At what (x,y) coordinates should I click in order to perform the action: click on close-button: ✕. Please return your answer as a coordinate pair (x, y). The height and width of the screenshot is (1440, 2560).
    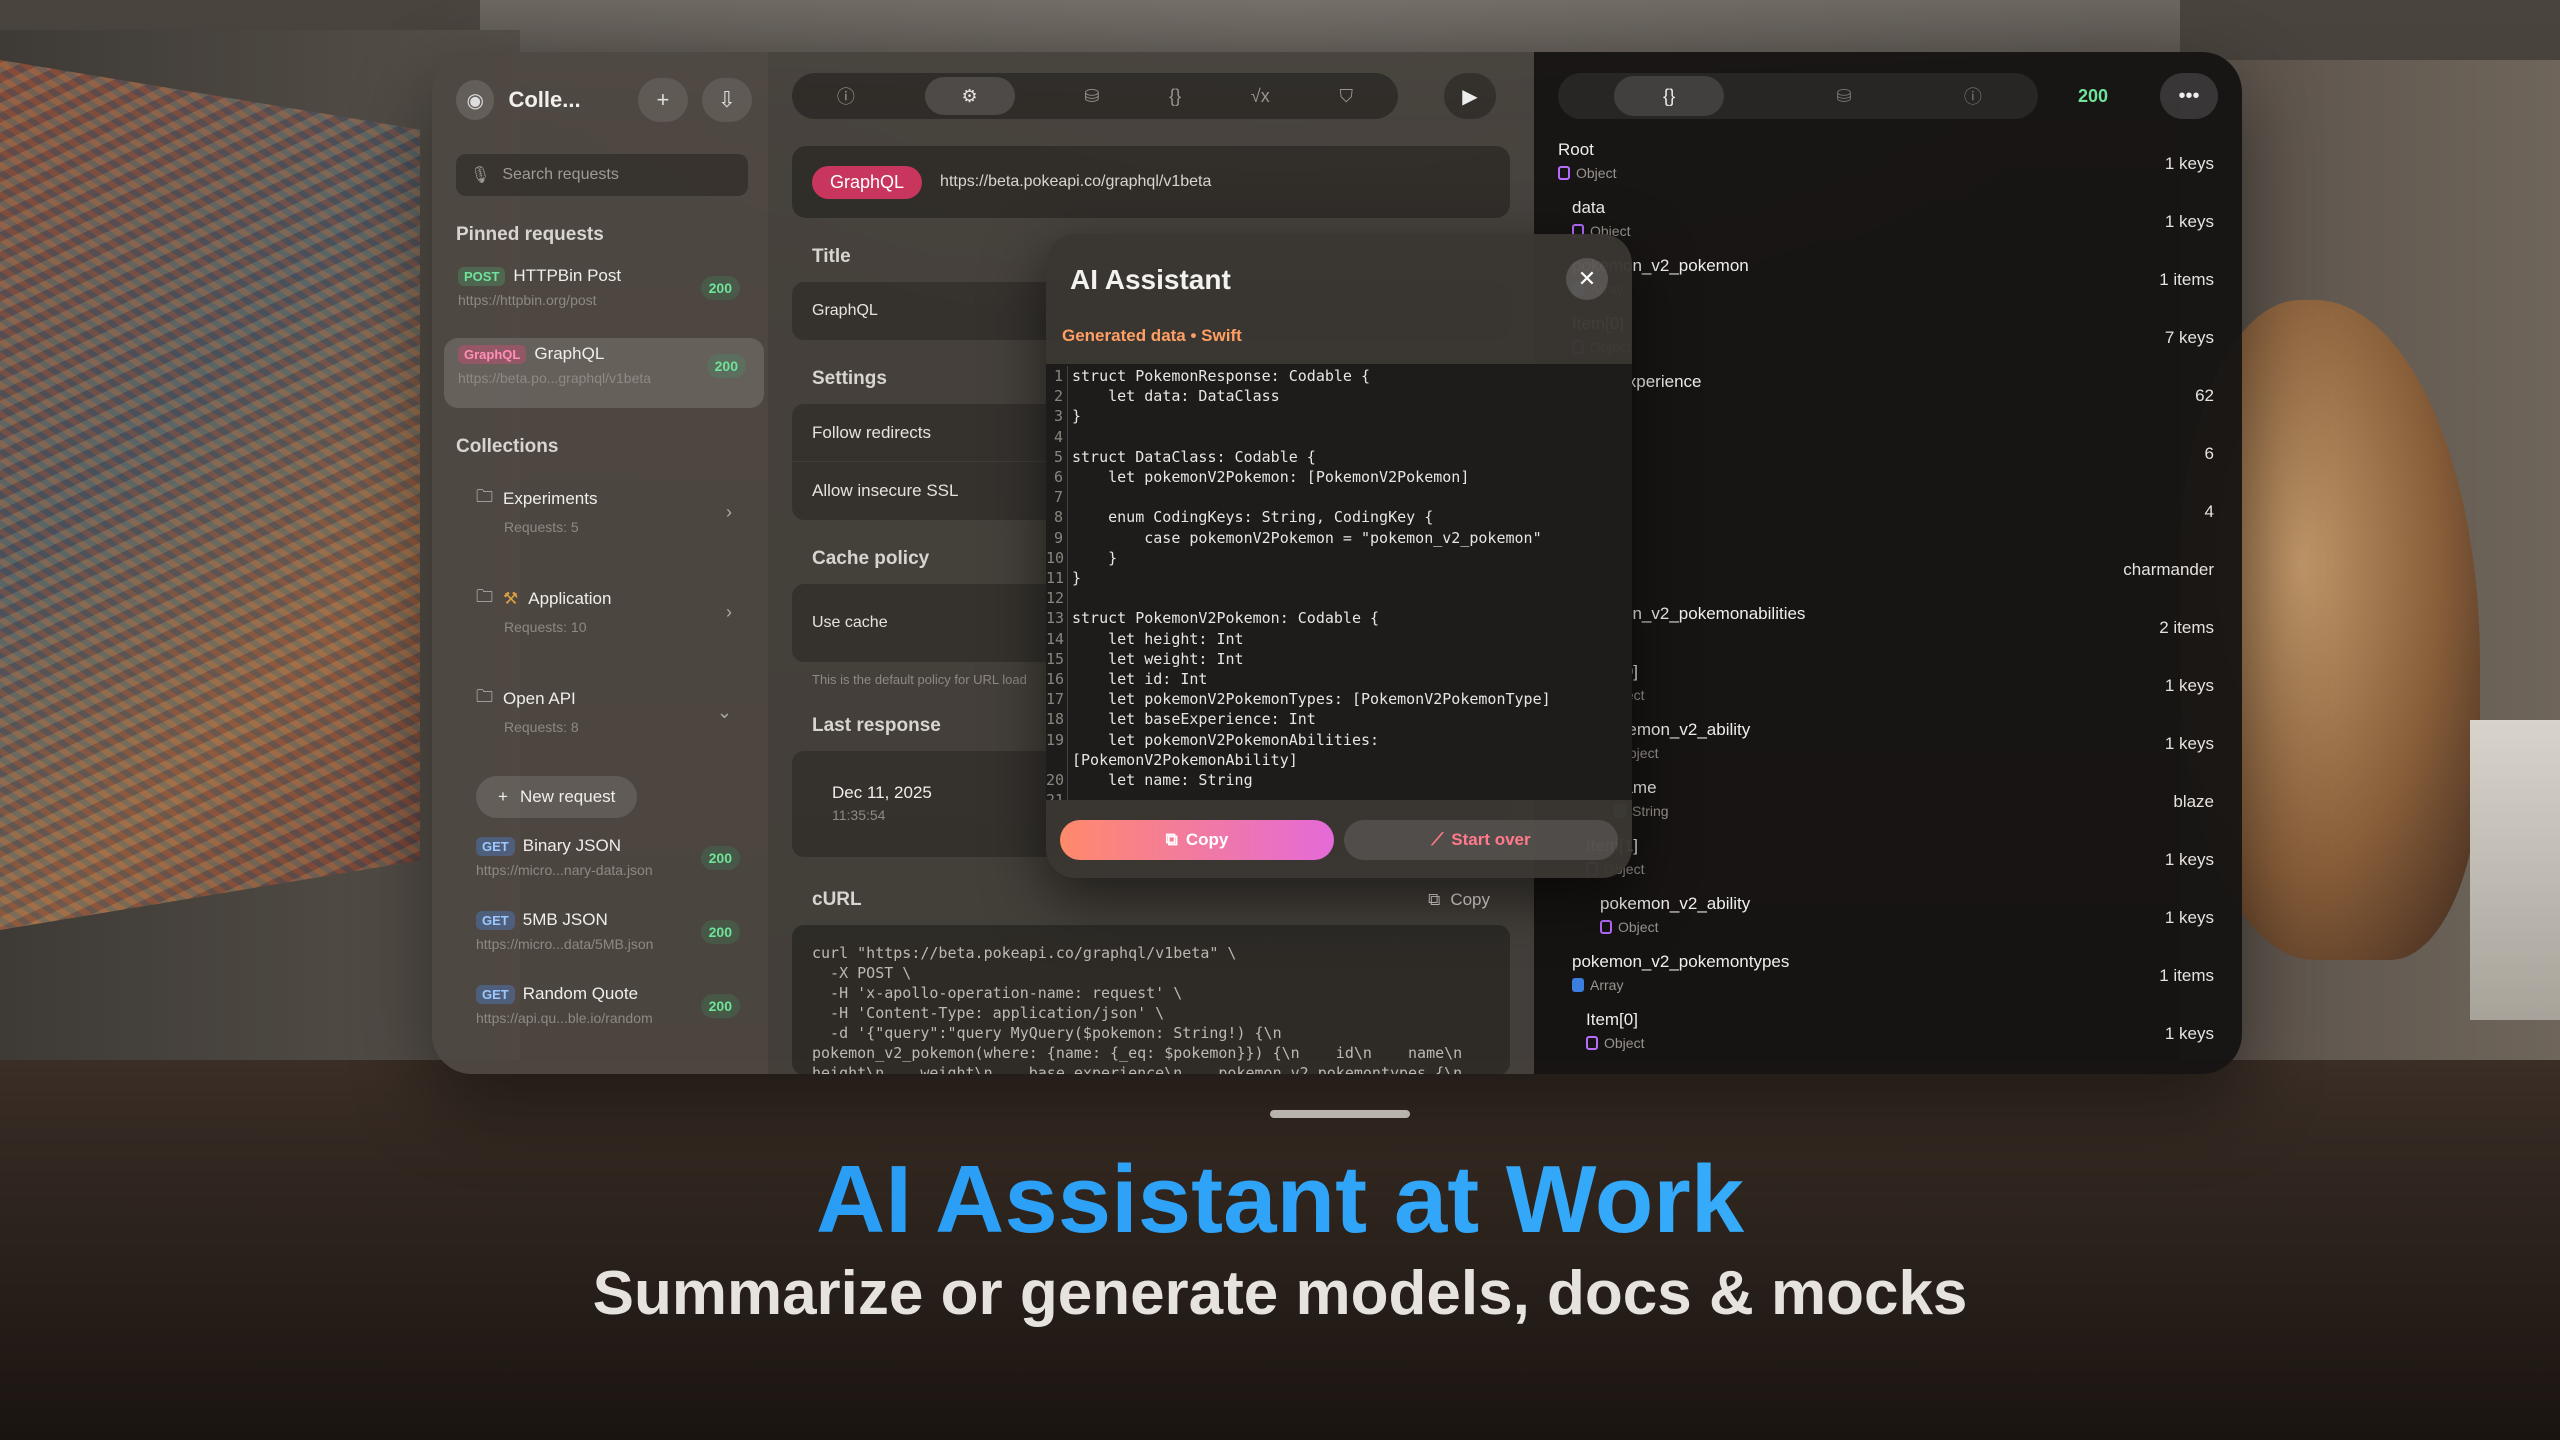
    Looking at the image, I should click on (1587, 279).